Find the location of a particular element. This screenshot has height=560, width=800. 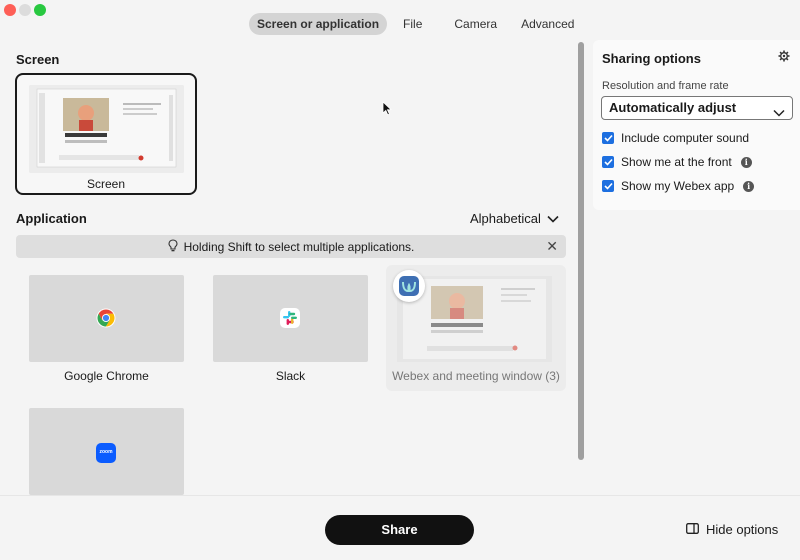

scrollbar-thumb is located at coordinates (581, 251).